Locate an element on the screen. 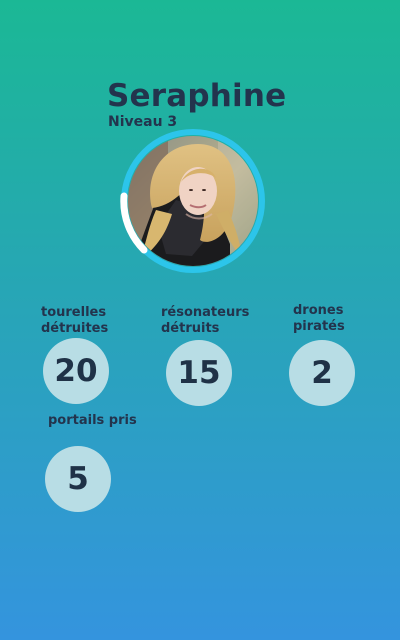 The image size is (400, 640). stat-value-circle: 2 is located at coordinates (322, 373).